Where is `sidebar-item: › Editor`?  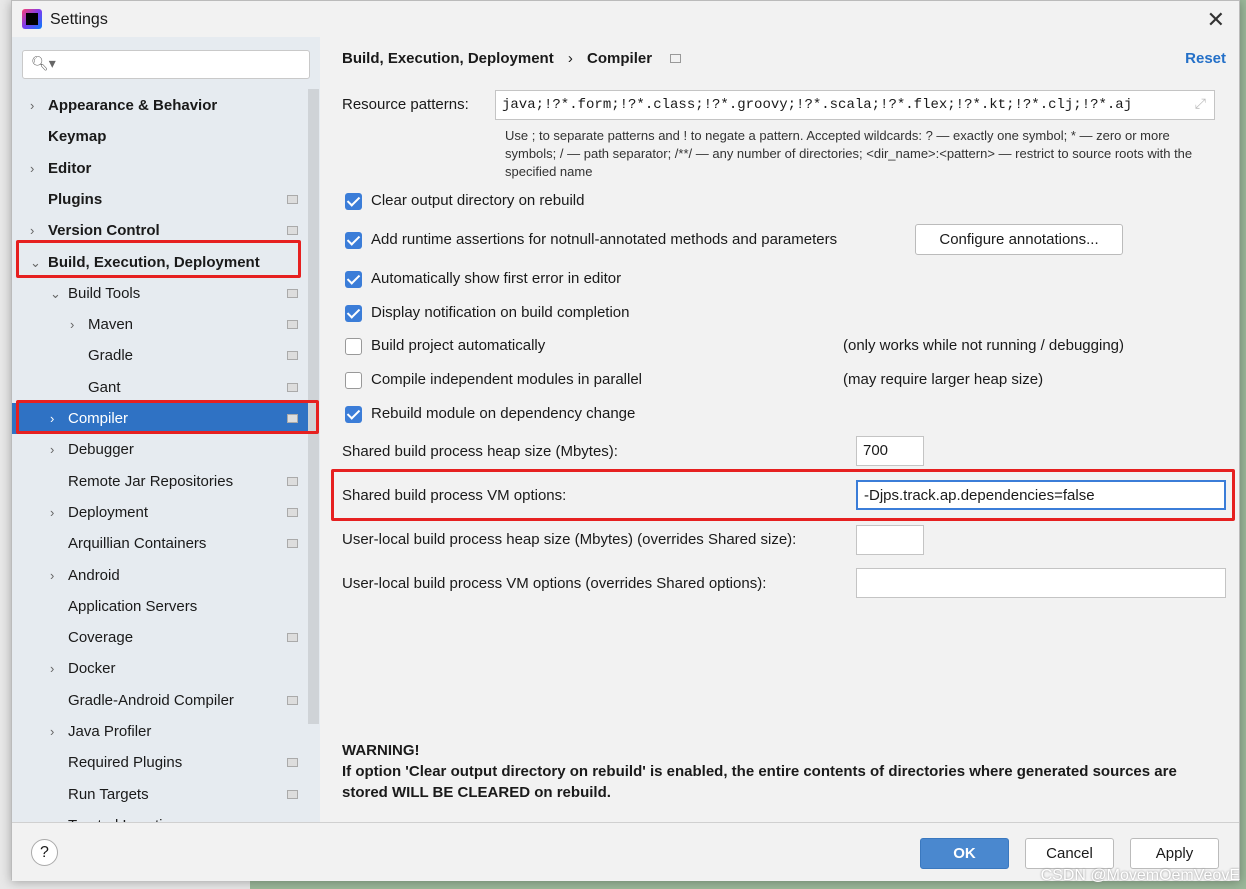
sidebar-item: › Editor is located at coordinates (160, 168).